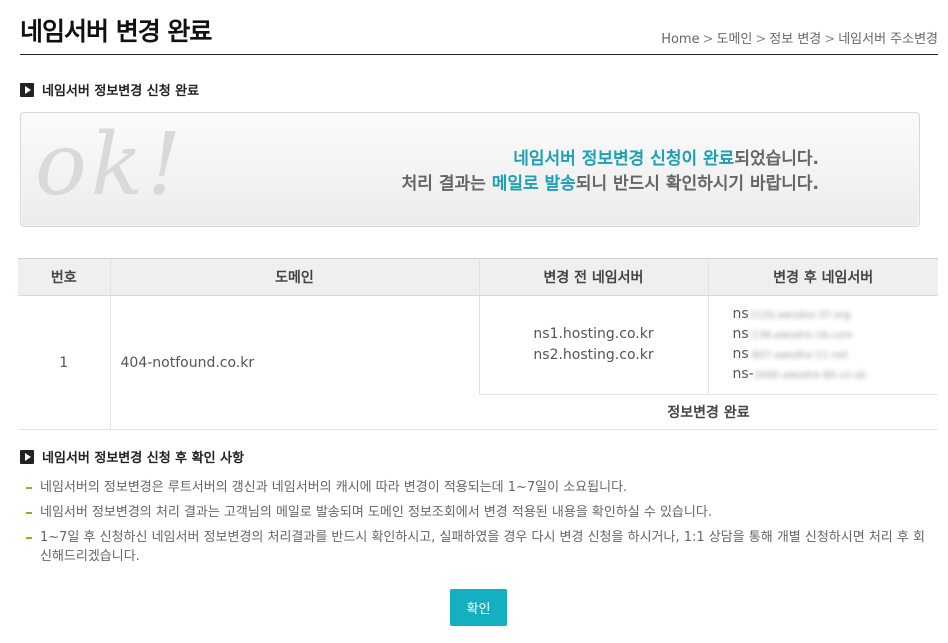 Image resolution: width=948 pixels, height=643 pixels. I want to click on status-cell: 정보변경 완료, so click(708, 412).